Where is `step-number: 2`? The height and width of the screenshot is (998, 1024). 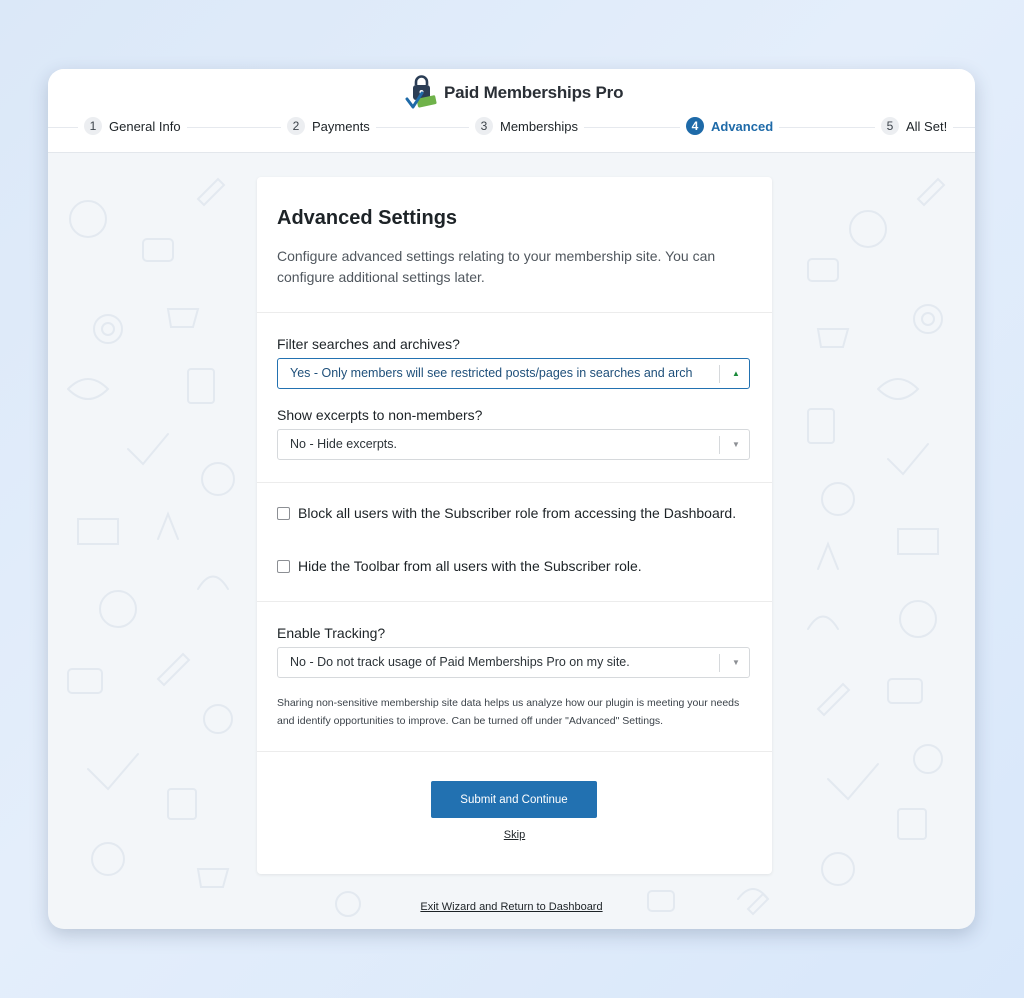
step-number: 2 is located at coordinates (296, 126).